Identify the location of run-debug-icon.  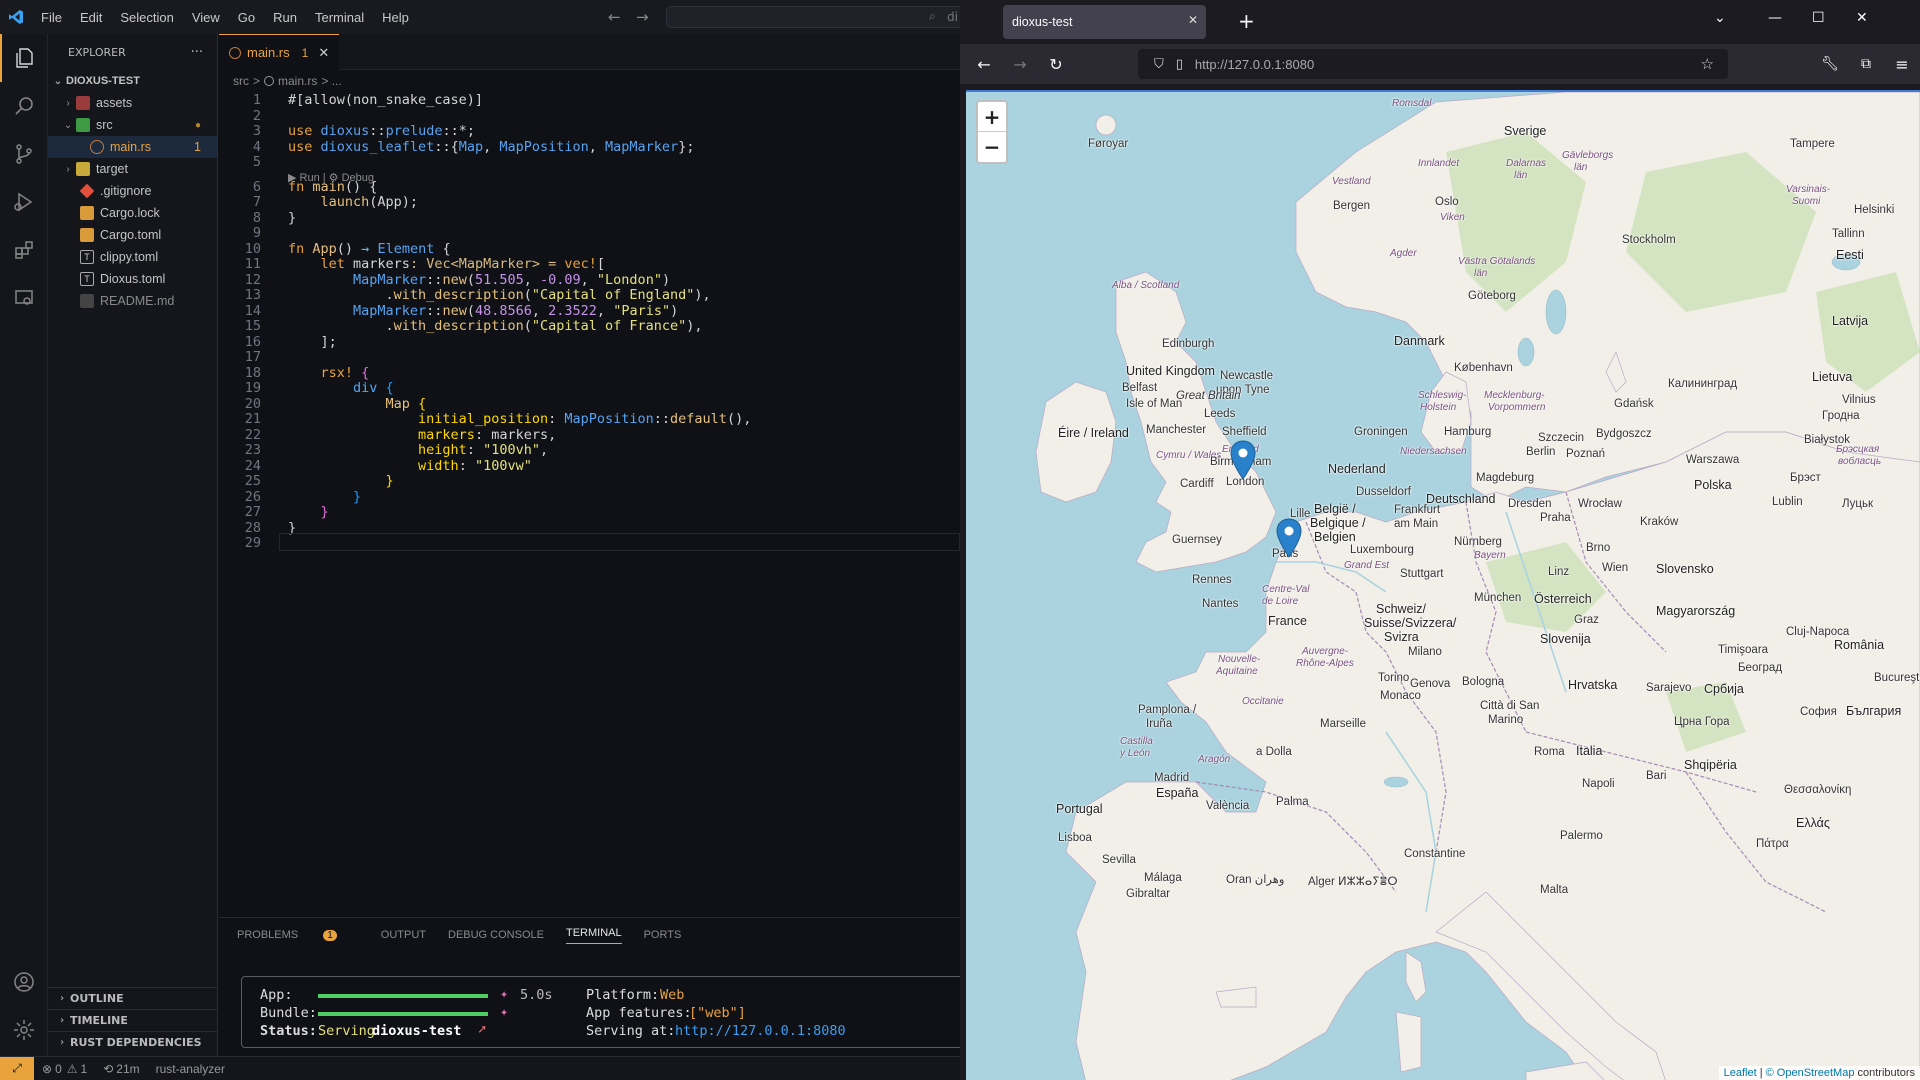
(24, 202).